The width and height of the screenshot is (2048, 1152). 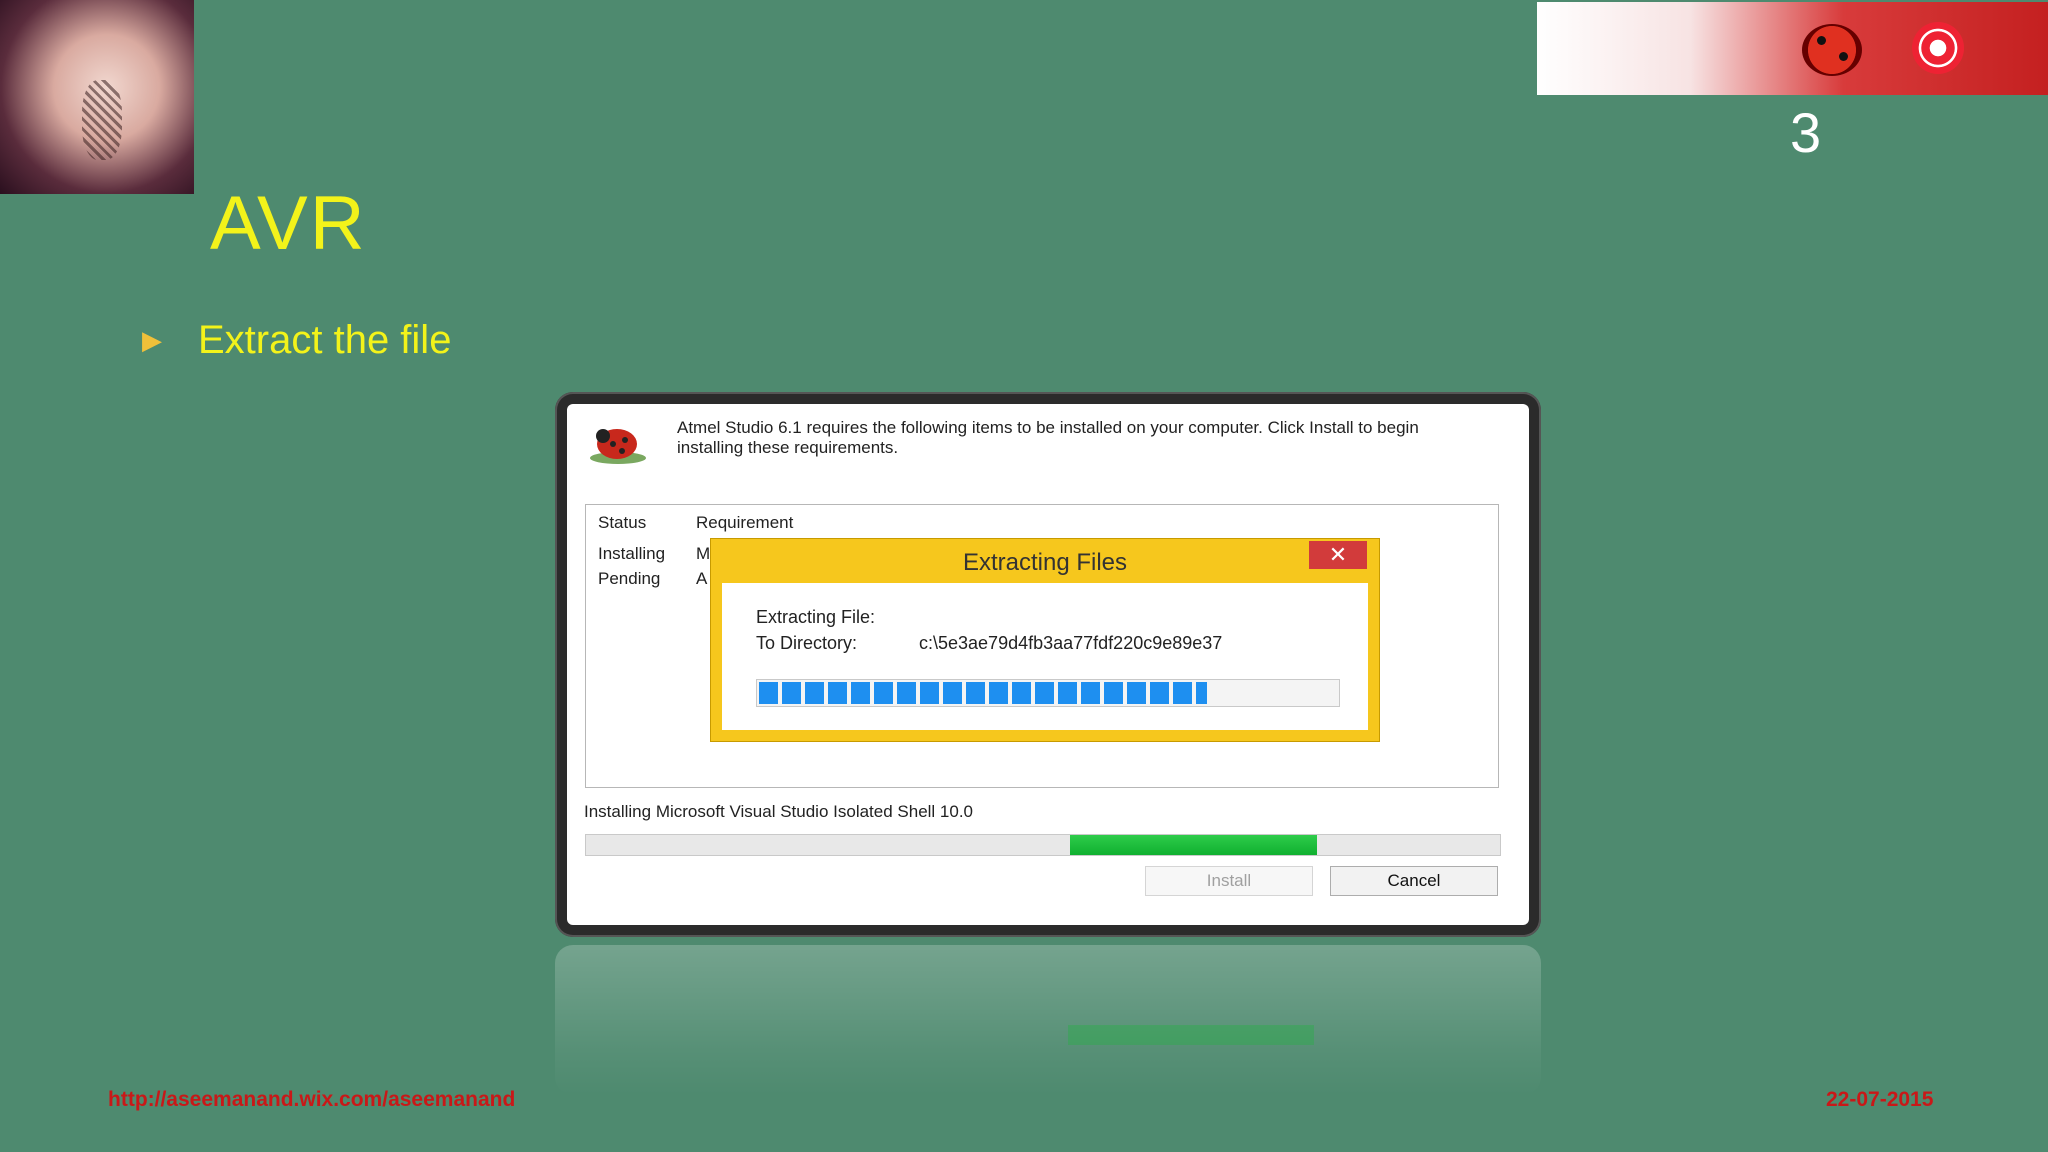 I want to click on row-requirement: A, so click(x=702, y=578).